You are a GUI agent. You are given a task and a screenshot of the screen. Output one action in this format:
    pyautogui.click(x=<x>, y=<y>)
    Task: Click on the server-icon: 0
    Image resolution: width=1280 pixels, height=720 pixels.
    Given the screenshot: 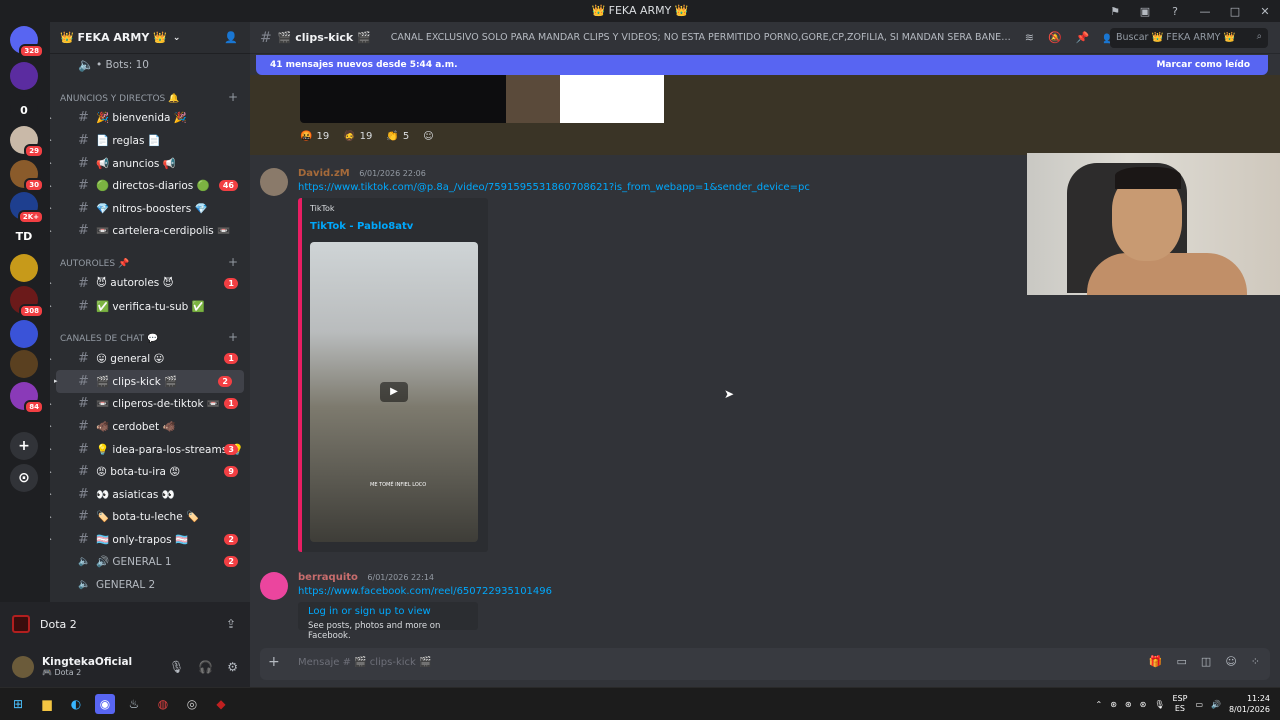 What is the action you would take?
    pyautogui.click(x=24, y=110)
    